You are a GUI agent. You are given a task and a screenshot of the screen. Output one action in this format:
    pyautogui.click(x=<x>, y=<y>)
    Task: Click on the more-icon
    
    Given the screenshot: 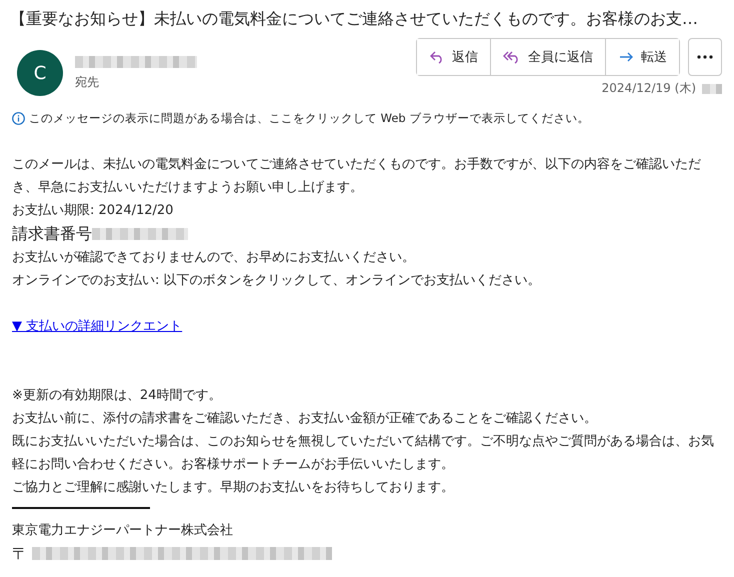 What is the action you would take?
    pyautogui.click(x=705, y=57)
    